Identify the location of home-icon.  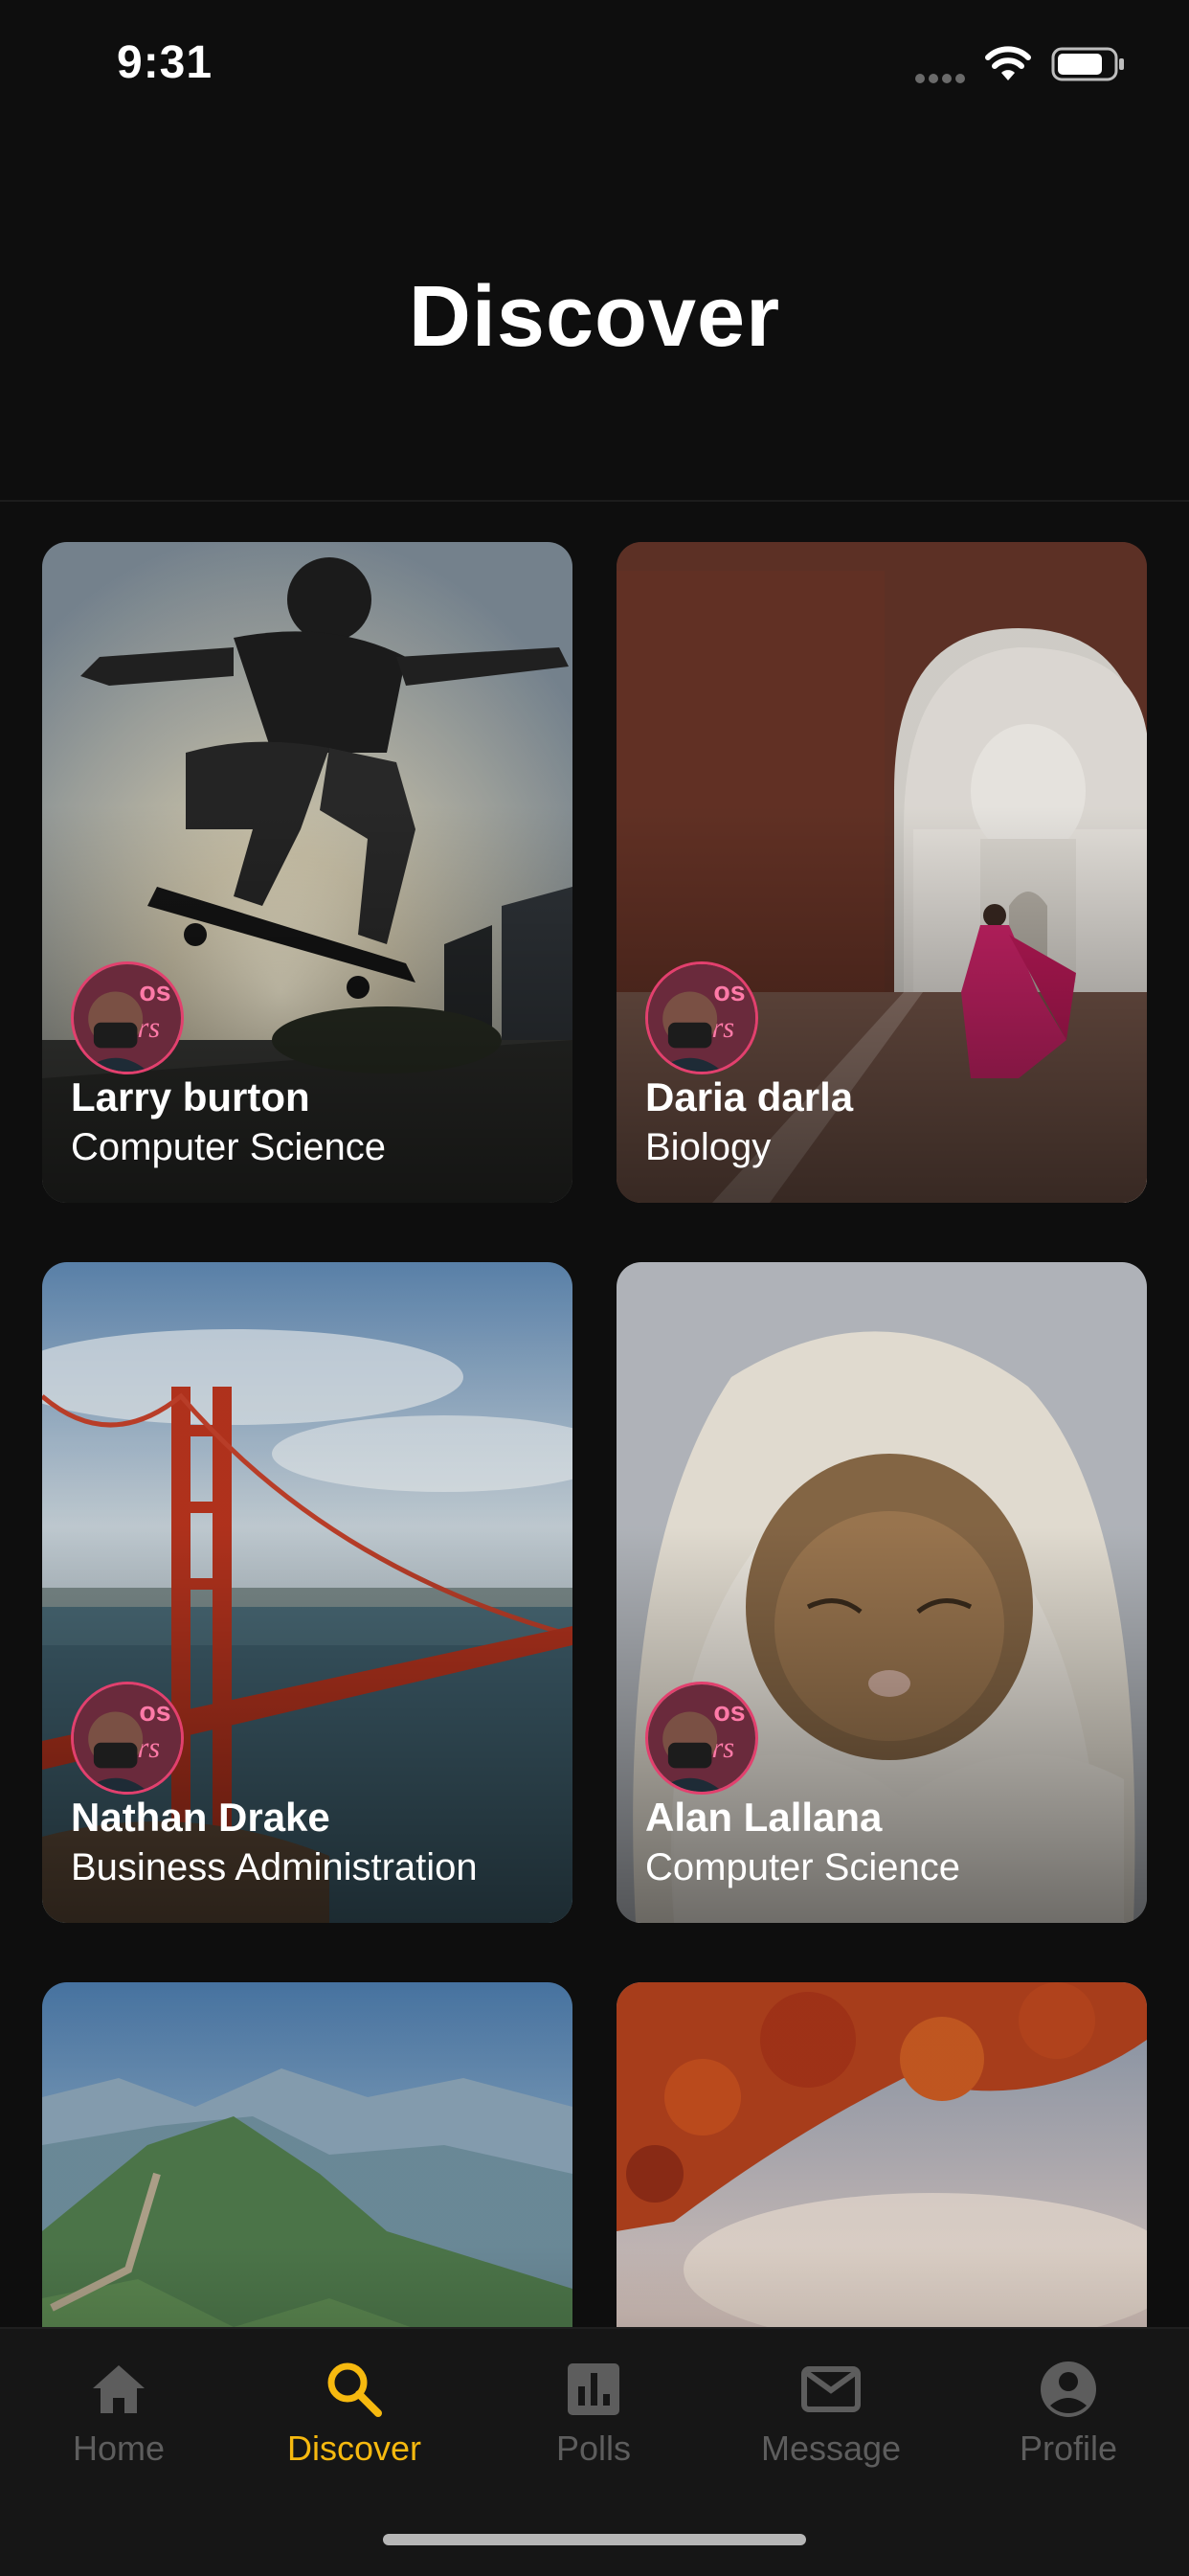
(119, 2389).